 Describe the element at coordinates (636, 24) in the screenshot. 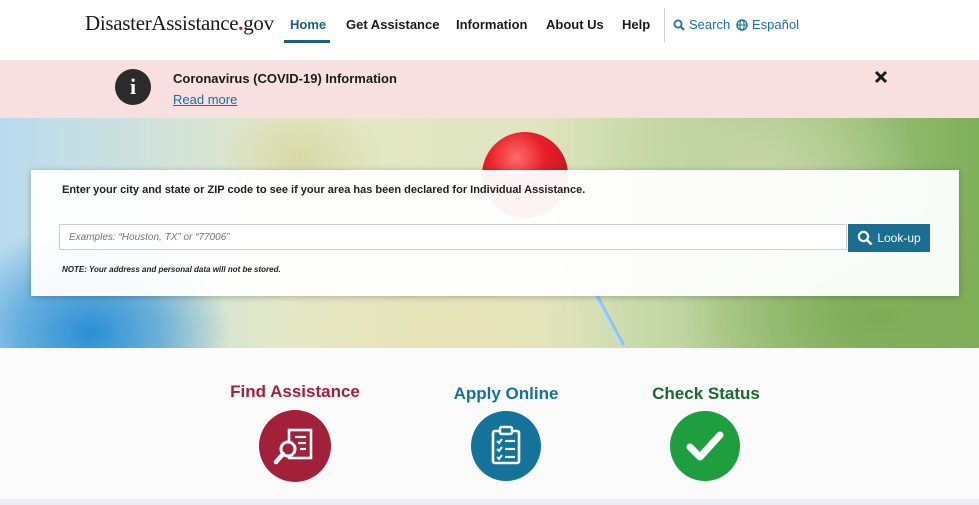

I see `nav-help: Help` at that location.